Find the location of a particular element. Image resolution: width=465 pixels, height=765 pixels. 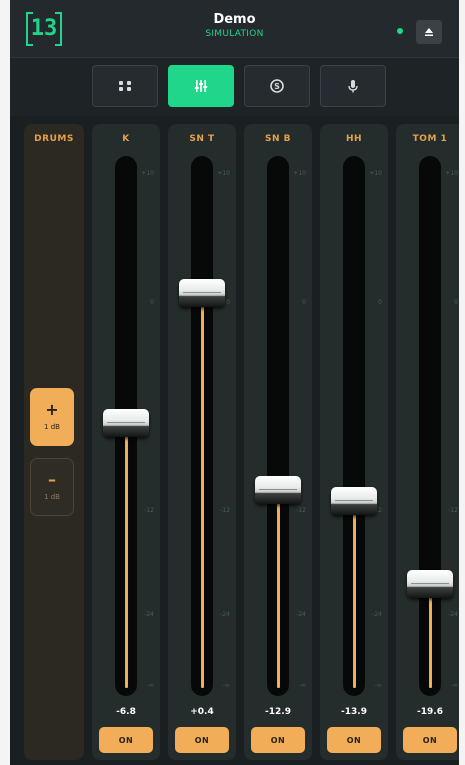

channel-label: TOM 1 is located at coordinates (430, 139).